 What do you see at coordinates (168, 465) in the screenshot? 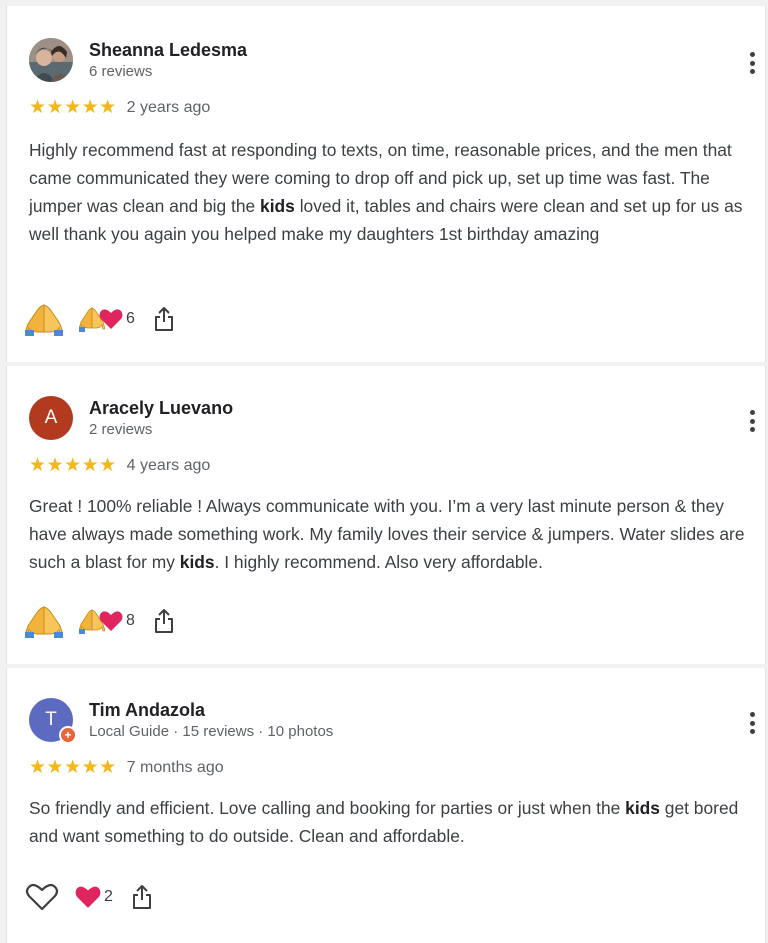
I see `review-date: 4 years ago` at bounding box center [168, 465].